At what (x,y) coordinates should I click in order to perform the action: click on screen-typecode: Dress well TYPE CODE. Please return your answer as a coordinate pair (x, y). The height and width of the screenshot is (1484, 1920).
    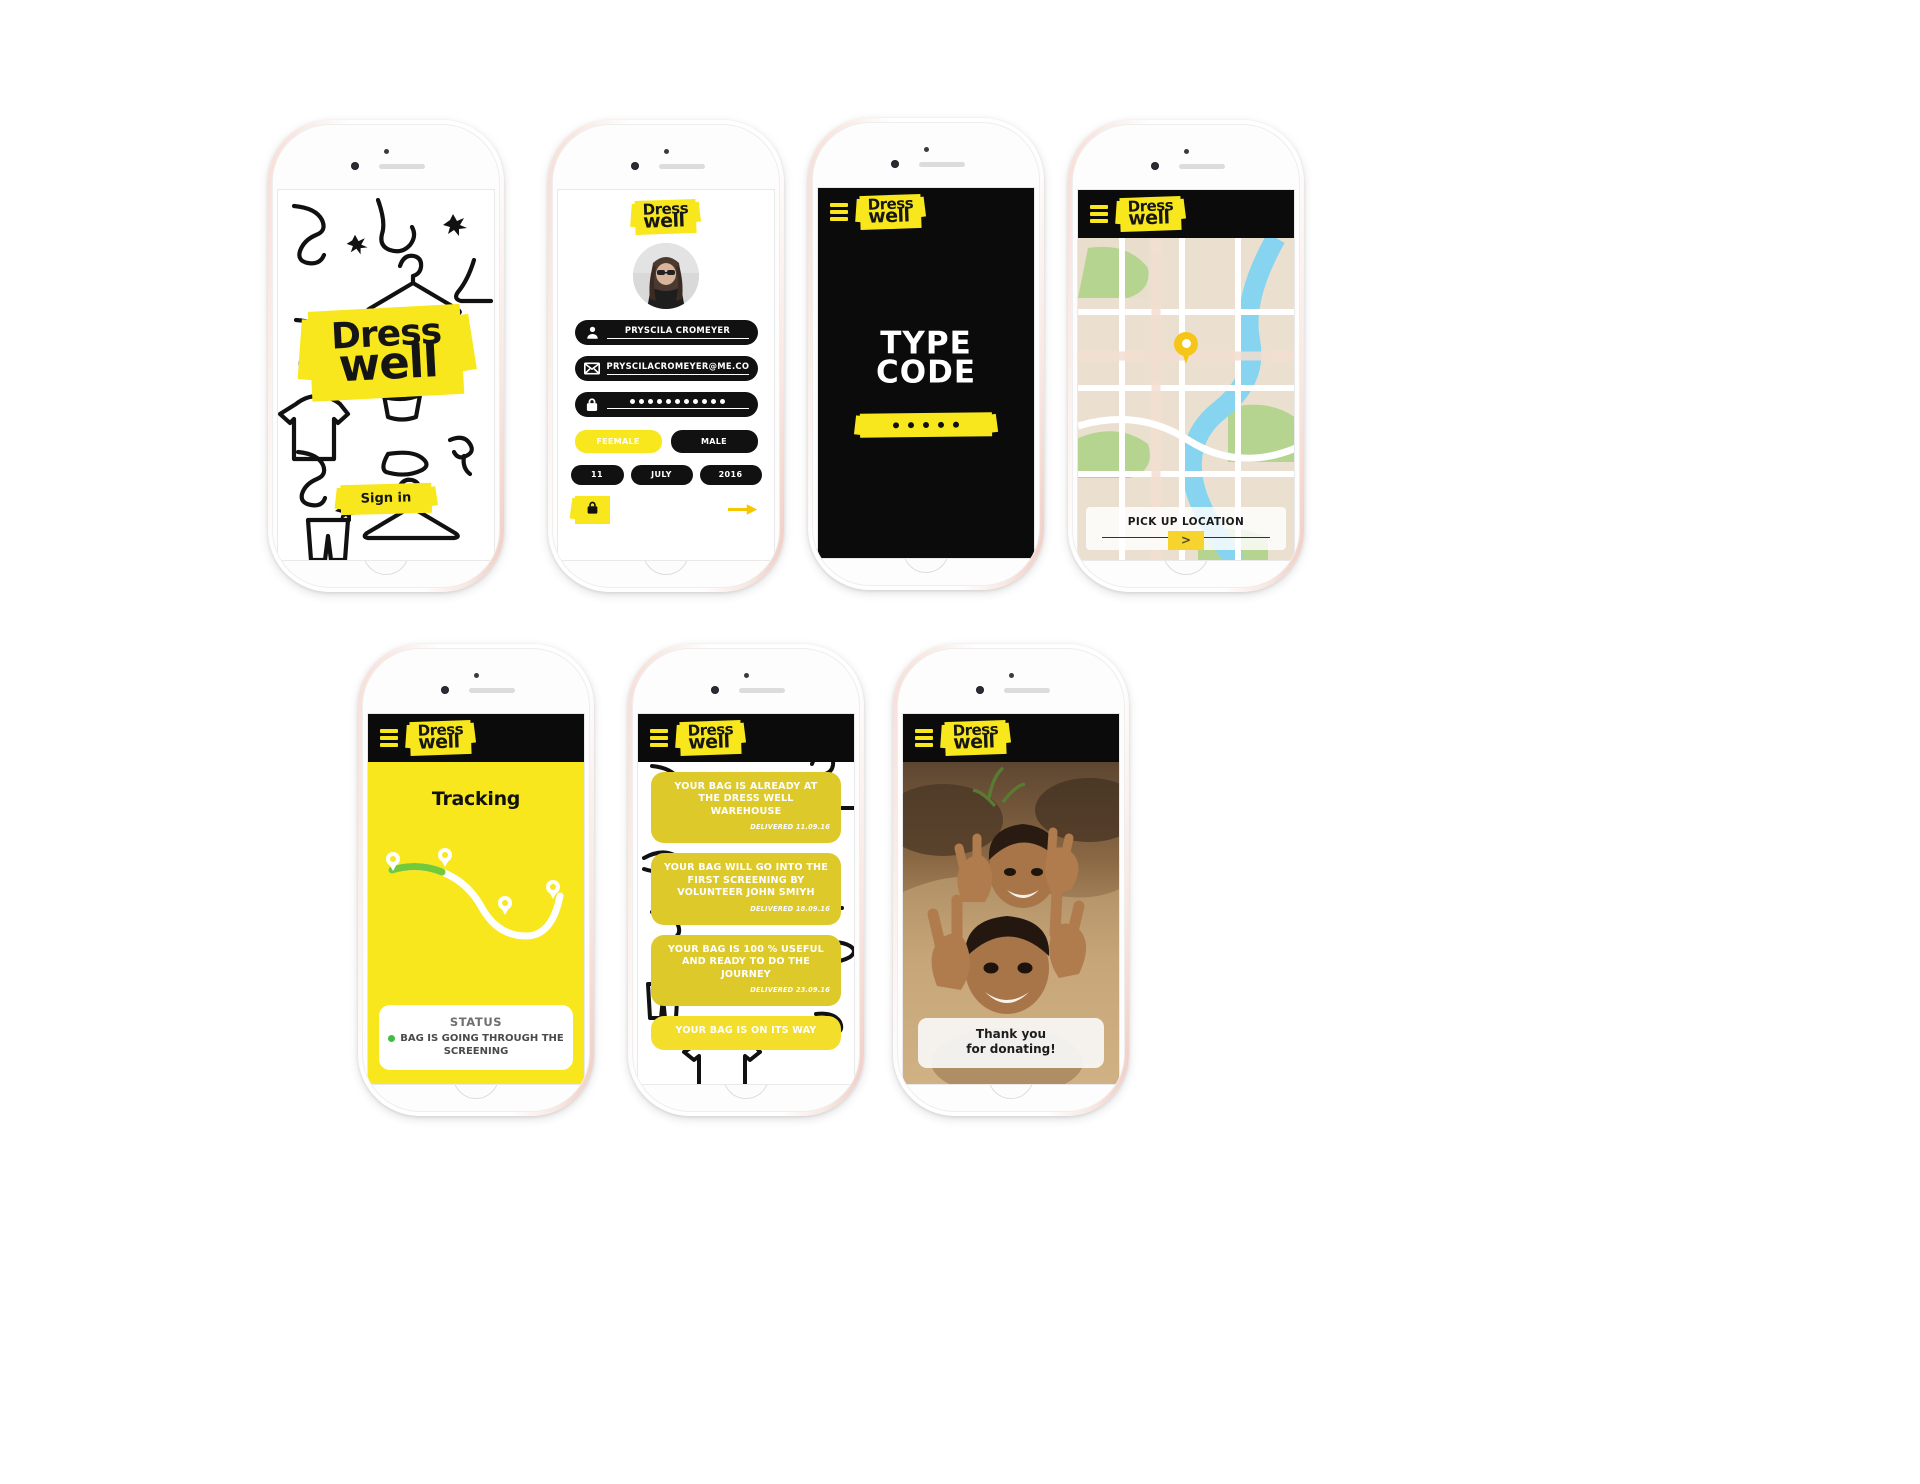
    Looking at the image, I should click on (926, 373).